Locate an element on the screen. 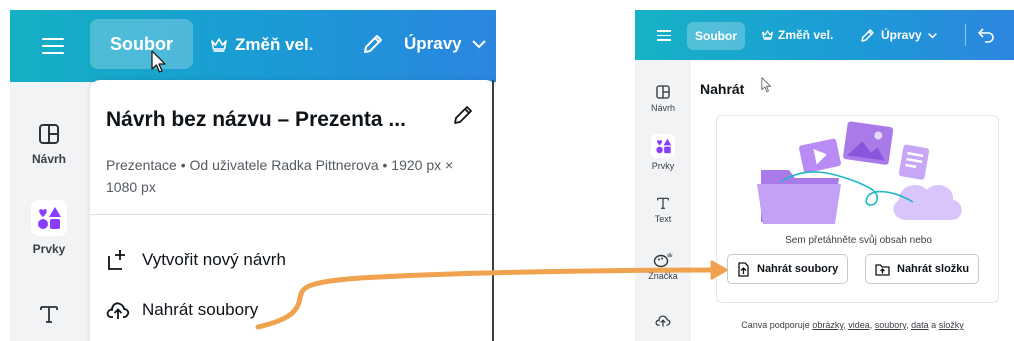  support-folders-link: složky is located at coordinates (951, 325).